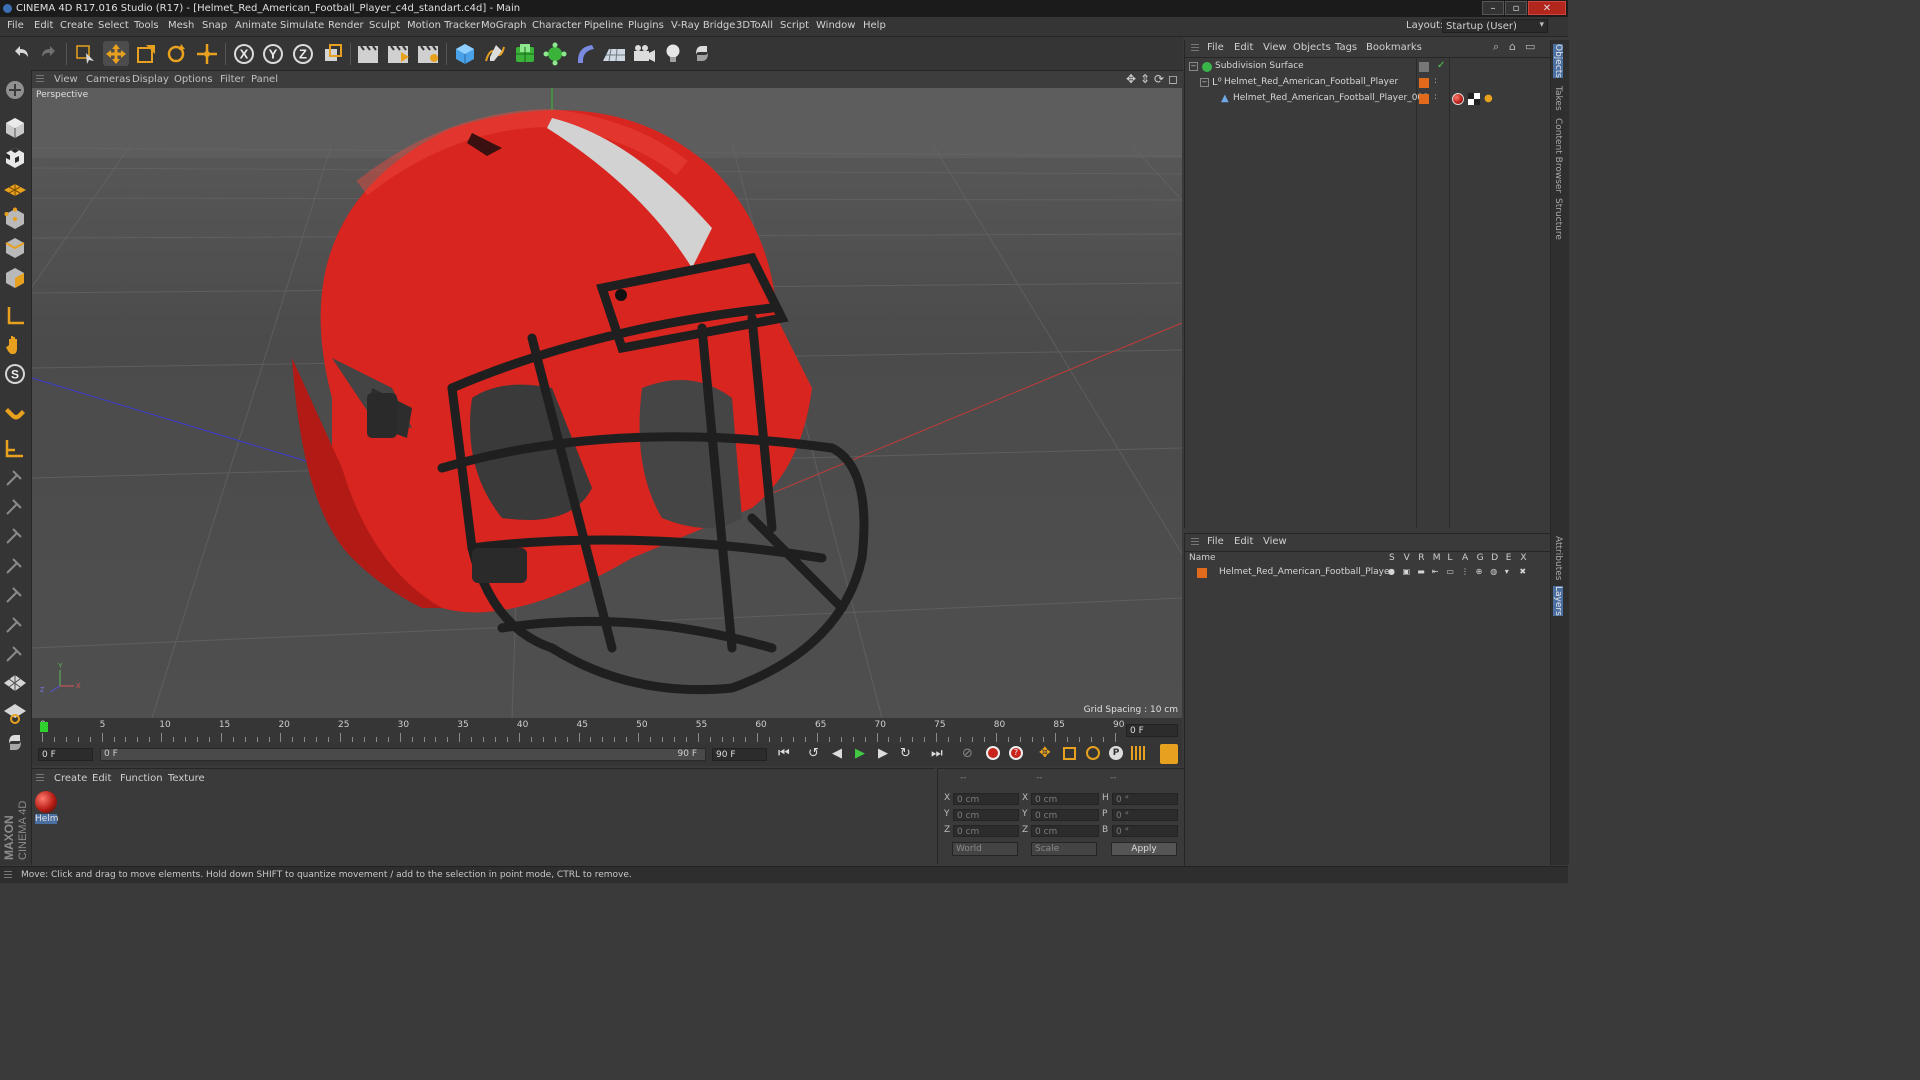 This screenshot has height=1080, width=1920. What do you see at coordinates (368, 53) in the screenshot?
I see `render-view-button` at bounding box center [368, 53].